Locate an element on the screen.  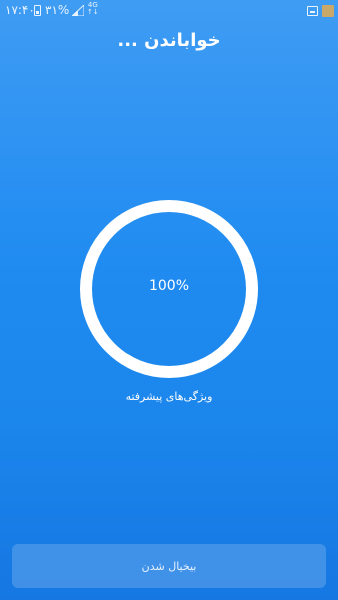
network-activity-label: ↑↓ is located at coordinates (93, 12).